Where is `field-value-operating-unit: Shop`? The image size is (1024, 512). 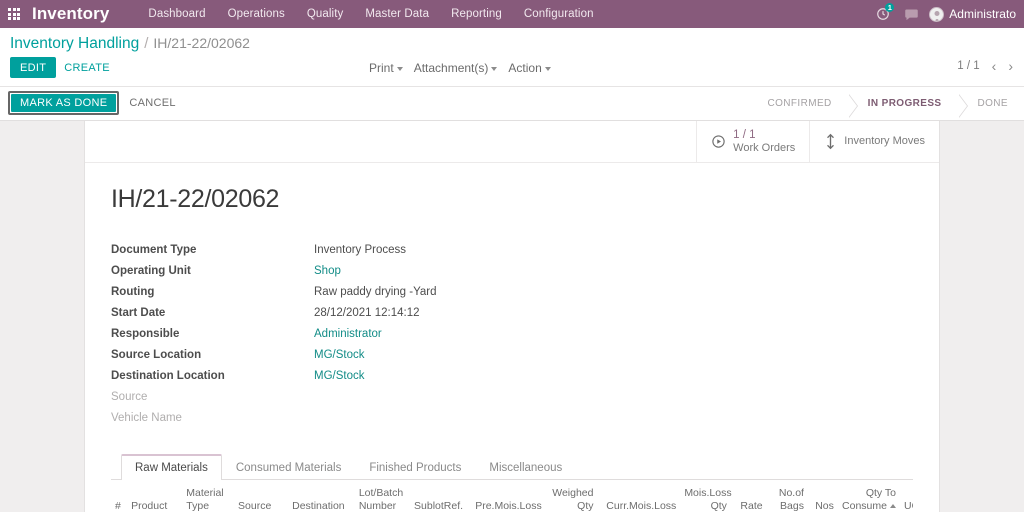 field-value-operating-unit: Shop is located at coordinates (613, 271).